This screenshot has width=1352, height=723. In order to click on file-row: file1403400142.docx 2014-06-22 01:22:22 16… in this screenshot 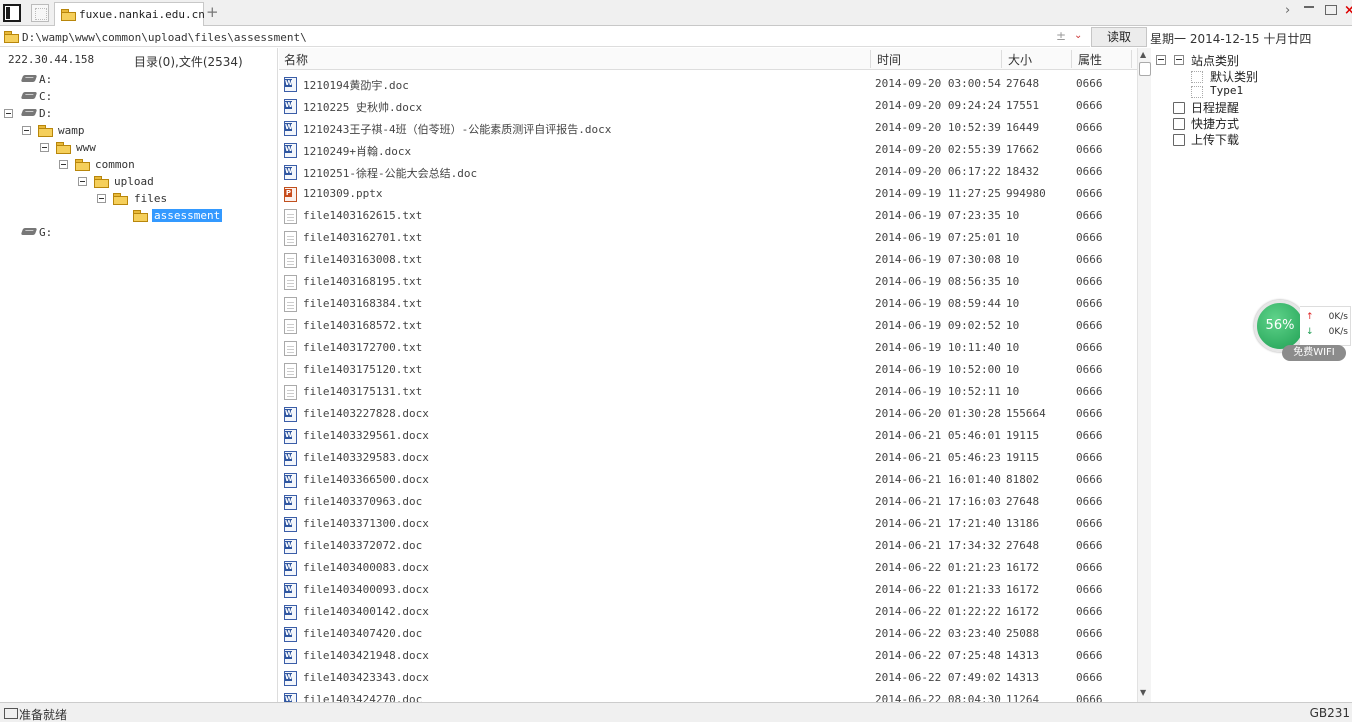, I will do `click(708, 612)`.